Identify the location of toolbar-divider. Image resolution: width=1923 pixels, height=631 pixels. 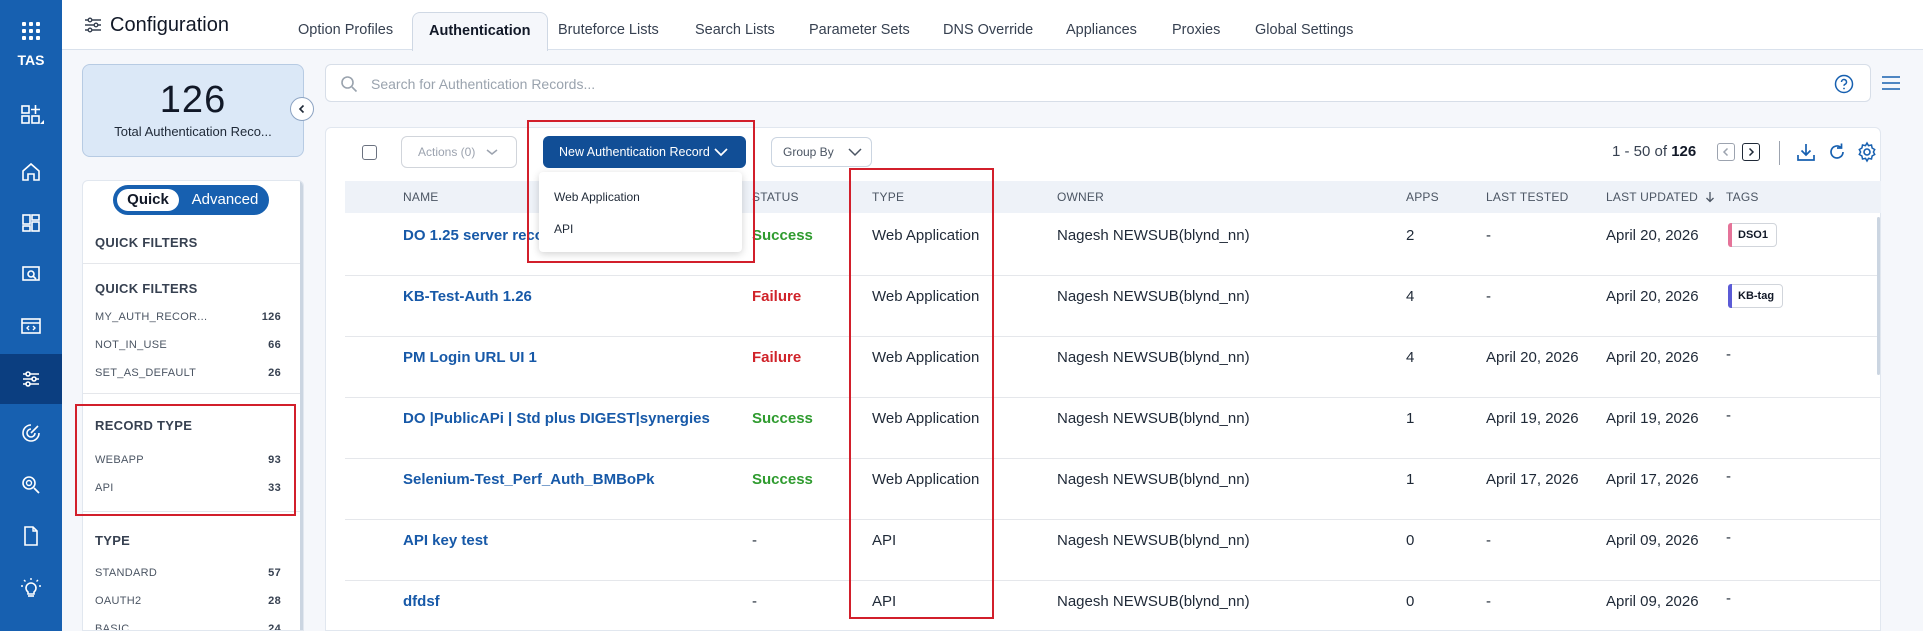
(1779, 153).